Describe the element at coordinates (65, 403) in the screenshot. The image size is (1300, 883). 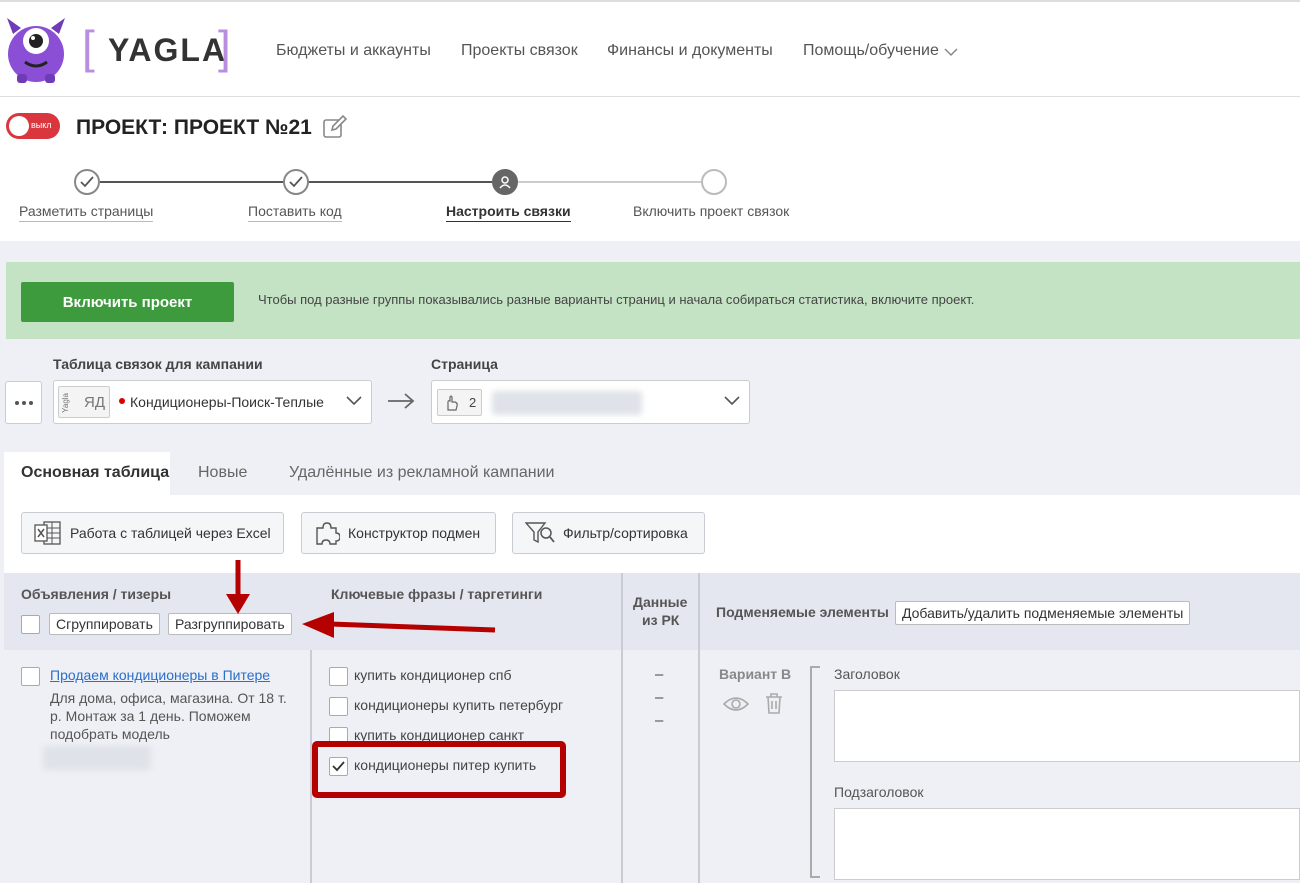
I see `yagla-mini-label: Yagla` at that location.